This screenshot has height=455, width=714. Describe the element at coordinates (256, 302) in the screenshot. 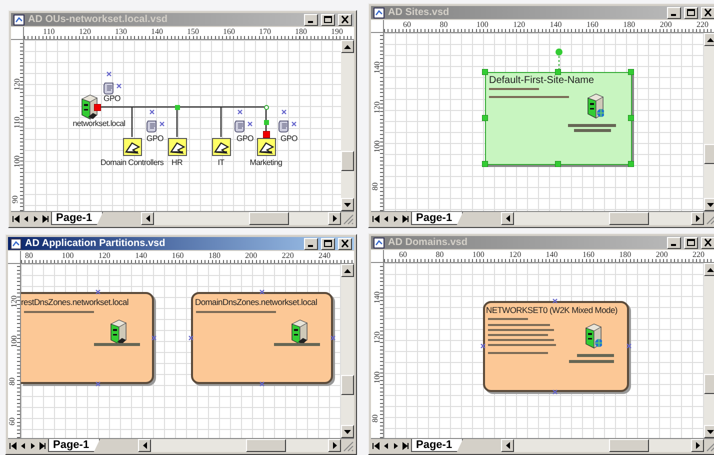

I see `partition-name: DomainDnsZones.networkset.local` at that location.